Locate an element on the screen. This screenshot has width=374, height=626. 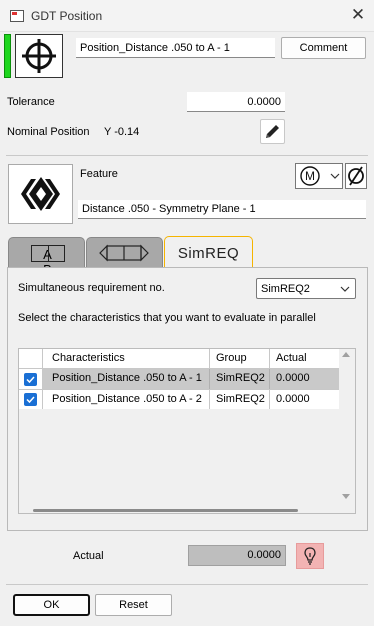
diameter-button is located at coordinates (356, 176).